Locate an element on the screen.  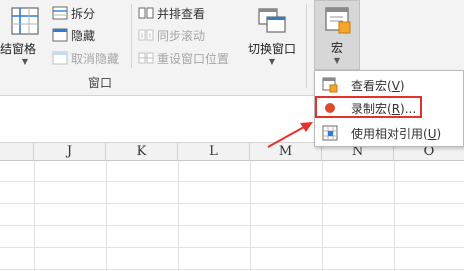
view-macros-suffix: ) is located at coordinates (402, 86).